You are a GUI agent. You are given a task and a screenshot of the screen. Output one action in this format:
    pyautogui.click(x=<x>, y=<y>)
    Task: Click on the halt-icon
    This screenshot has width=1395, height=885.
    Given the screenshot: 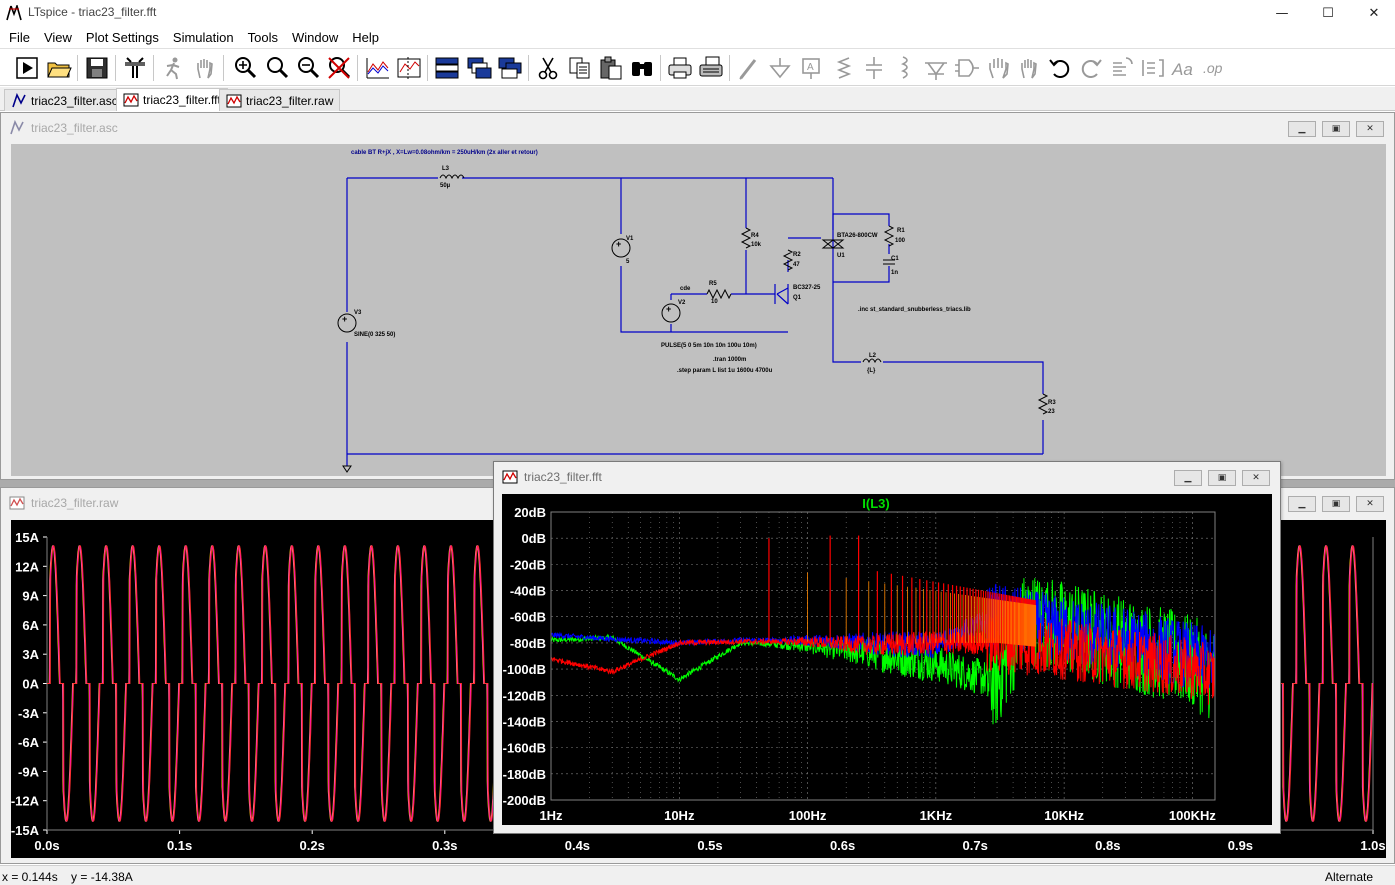 What is the action you would take?
    pyautogui.click(x=173, y=68)
    